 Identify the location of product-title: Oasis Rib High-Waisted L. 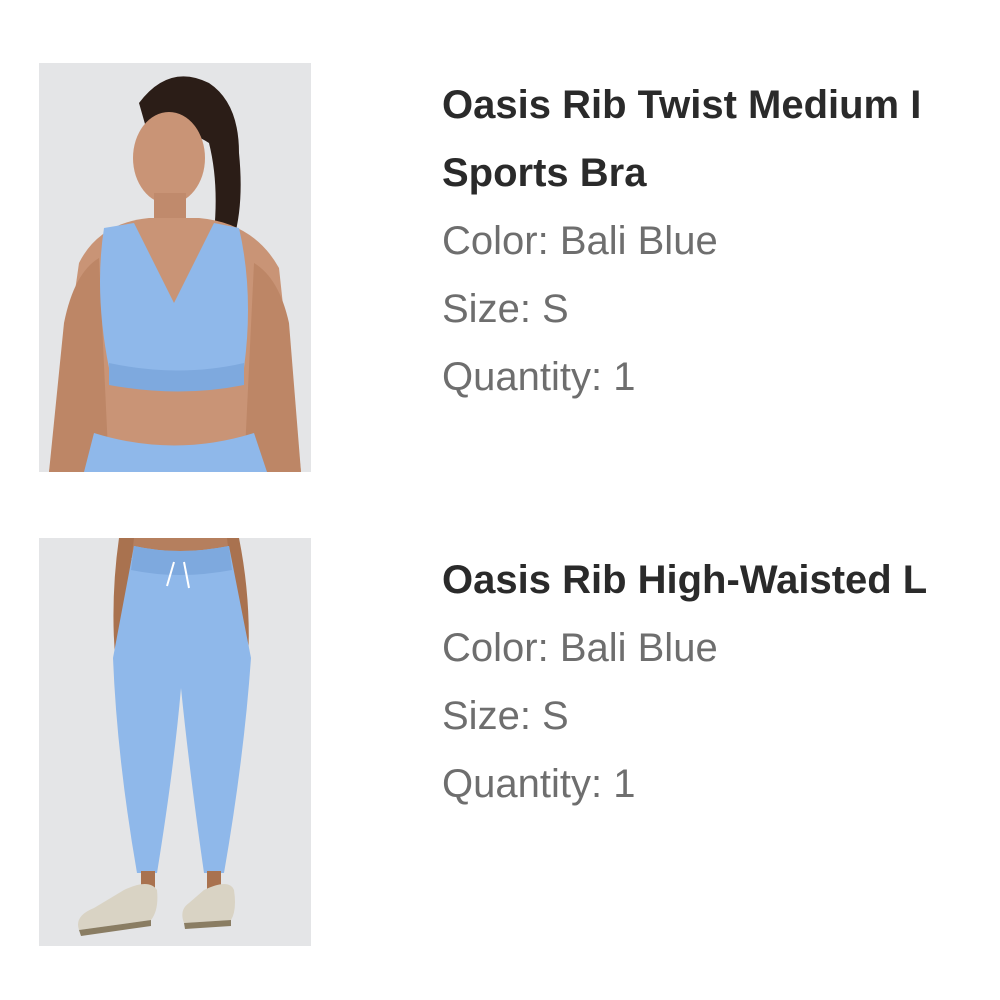
(721, 580).